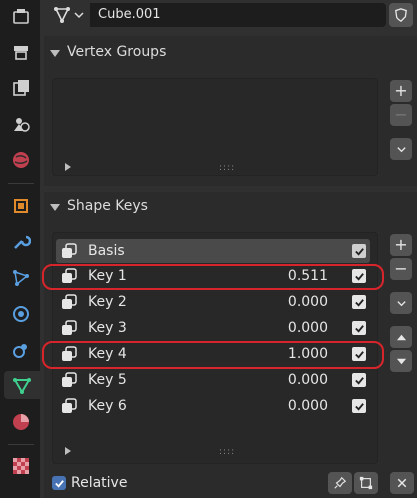 Image resolution: width=417 pixels, height=498 pixels. What do you see at coordinates (21, 16) in the screenshot?
I see `tool-icon` at bounding box center [21, 16].